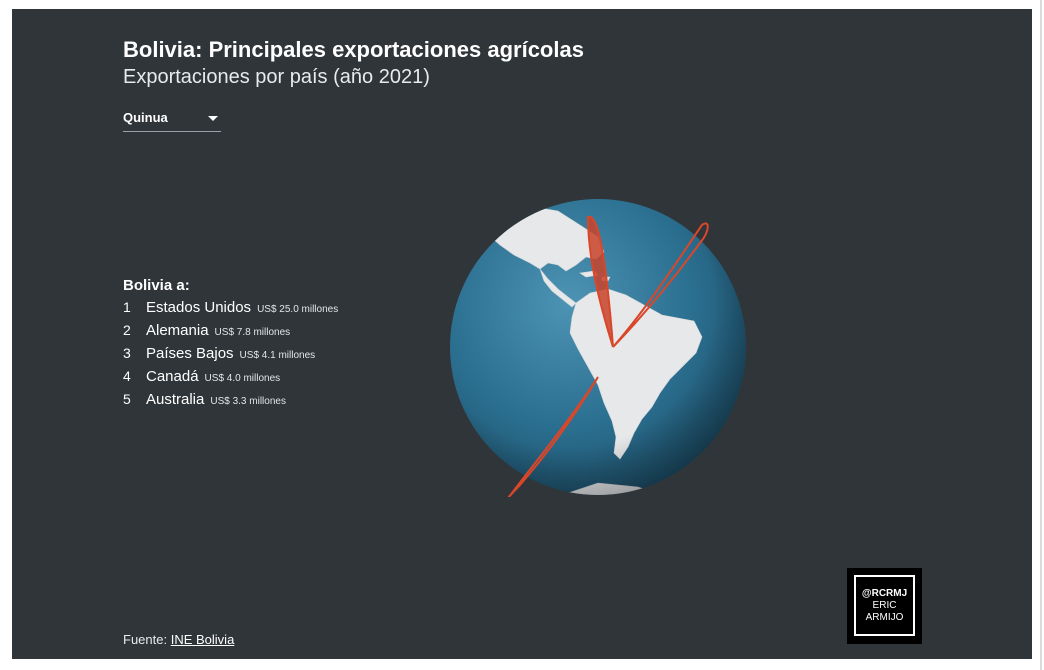  What do you see at coordinates (127, 330) in the screenshot?
I see `ranking-number: 2` at bounding box center [127, 330].